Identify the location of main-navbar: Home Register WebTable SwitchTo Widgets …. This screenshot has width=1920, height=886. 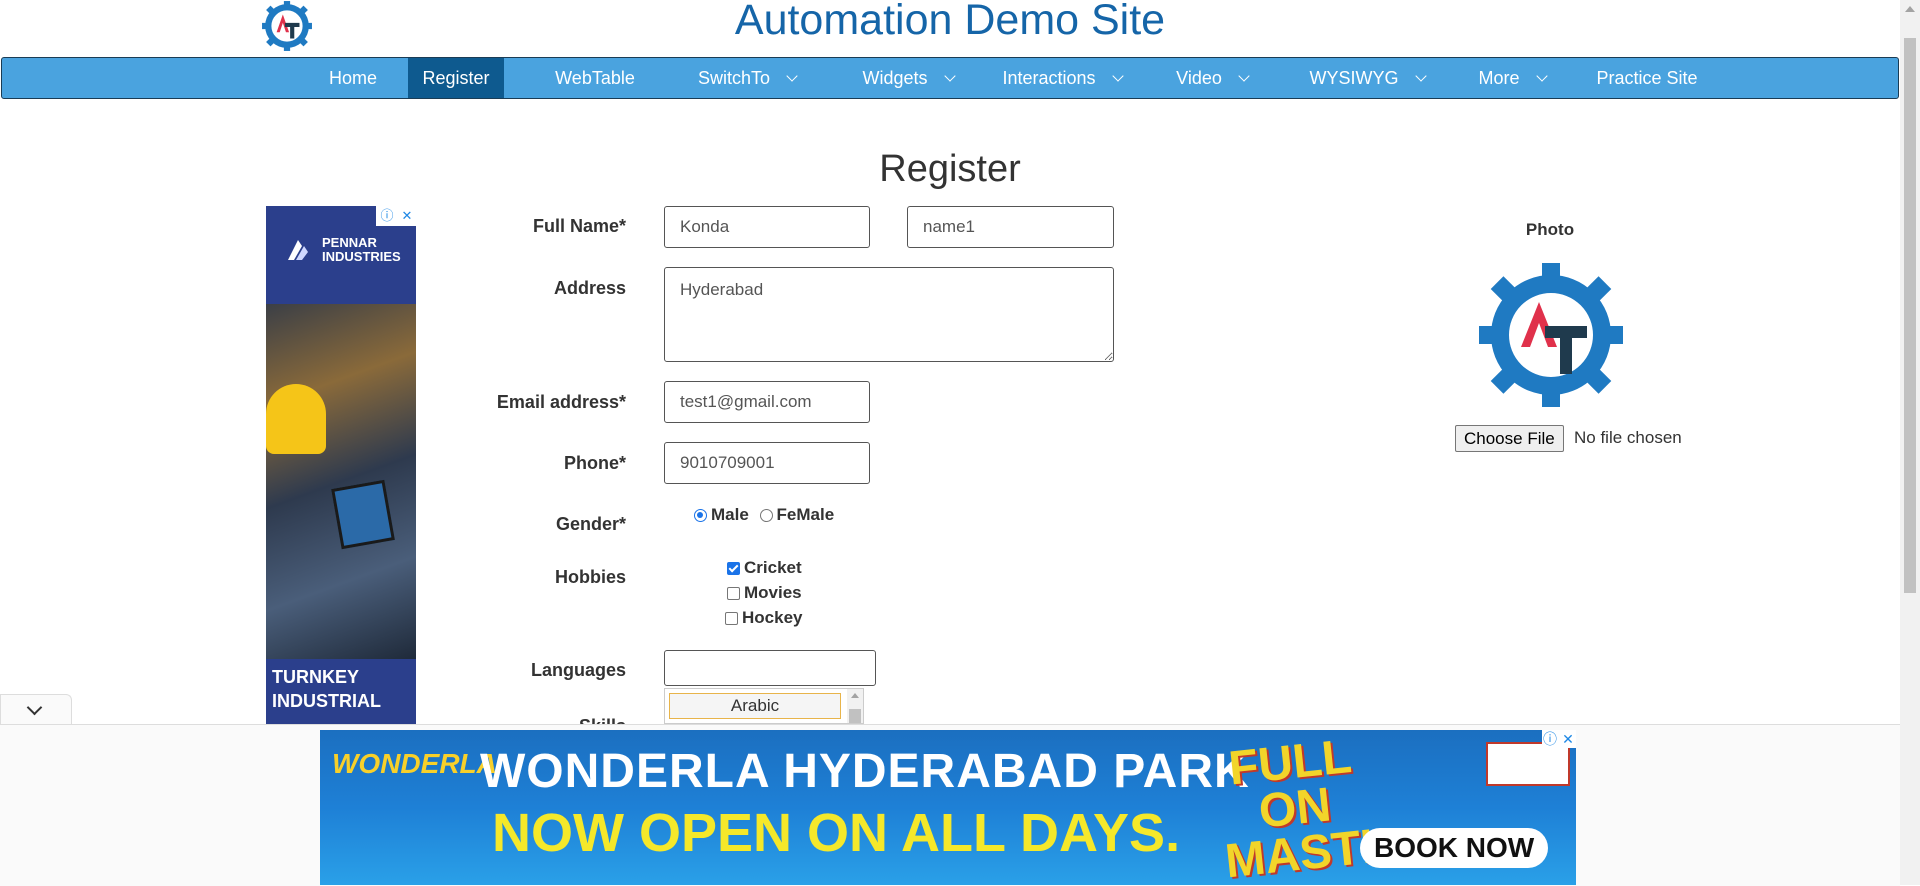
(950, 78).